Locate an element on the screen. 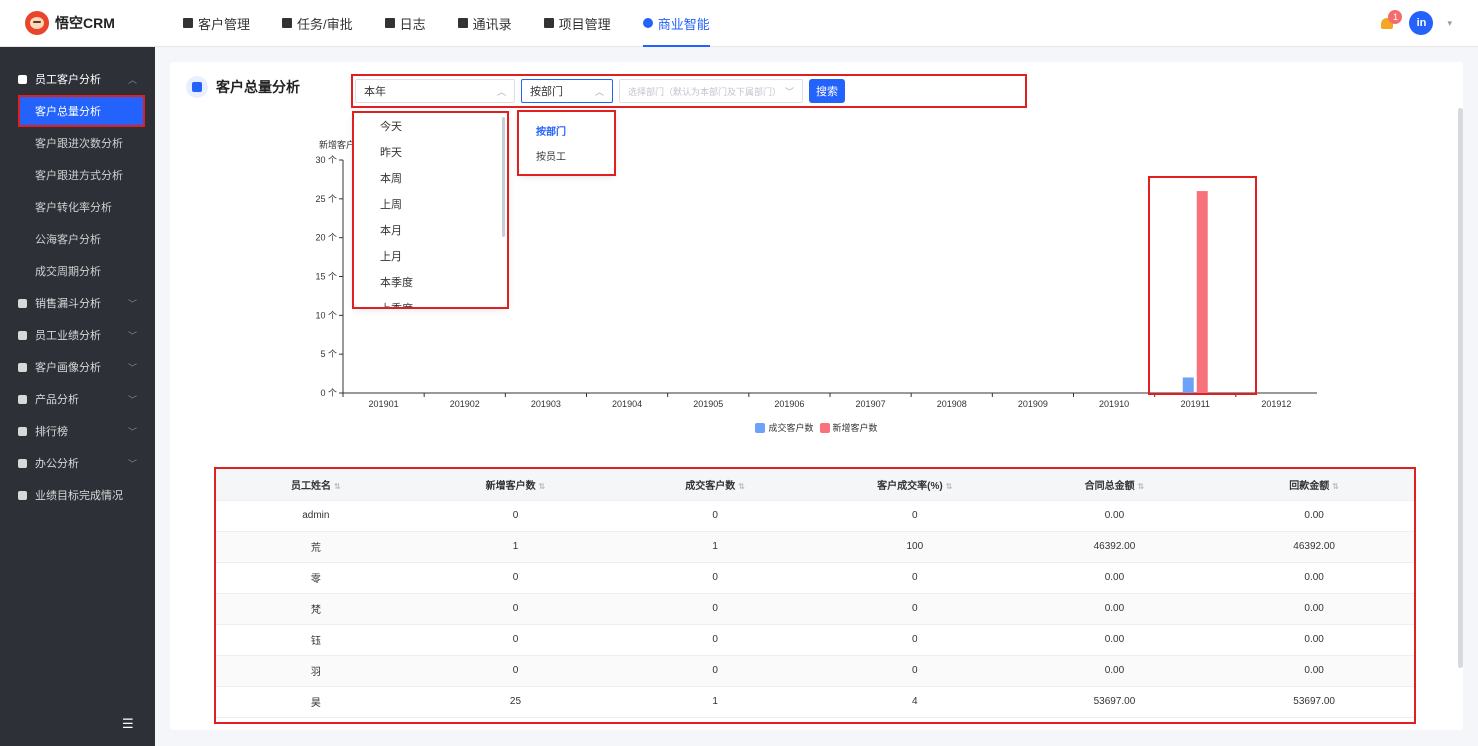 This screenshot has height=746, width=1478. table-row: 荒 1 1 100 46392.00 46392.00 is located at coordinates (815, 547).